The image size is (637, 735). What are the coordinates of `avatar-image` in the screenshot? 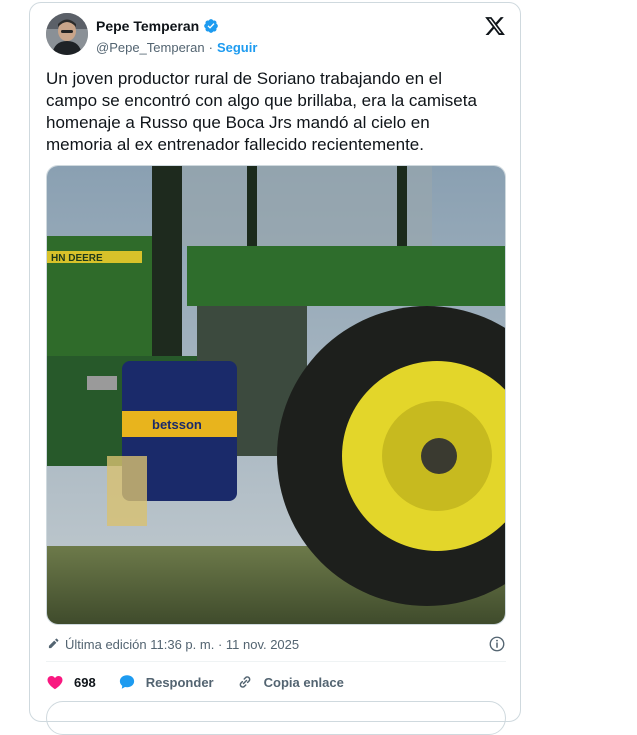 It's located at (67, 34).